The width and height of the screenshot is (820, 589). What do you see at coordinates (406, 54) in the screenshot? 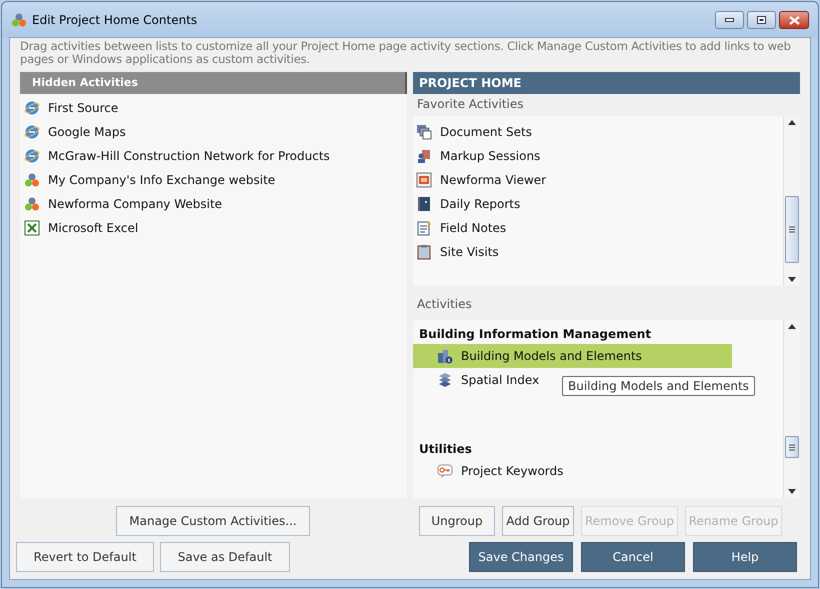
I see `instructions-text: Drag activities between lists to customize all your Project Home page activity sections. Click Manage Custom Activities to add links to web pages or Windows applications as custom activities.` at bounding box center [406, 54].